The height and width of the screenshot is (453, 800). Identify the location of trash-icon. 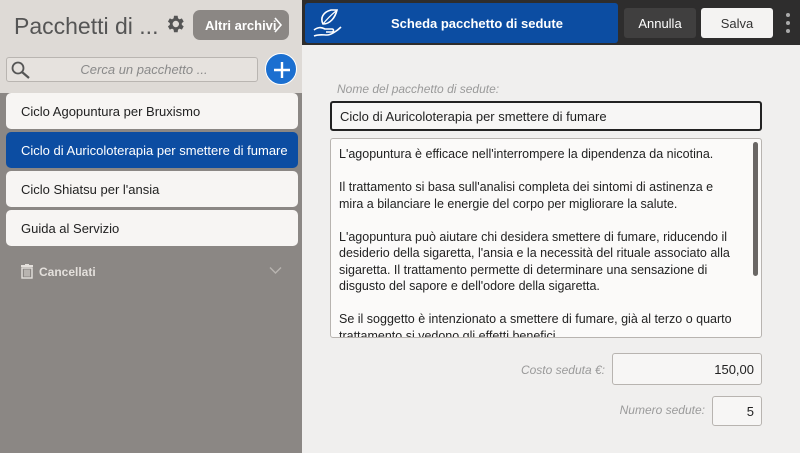
(27, 271).